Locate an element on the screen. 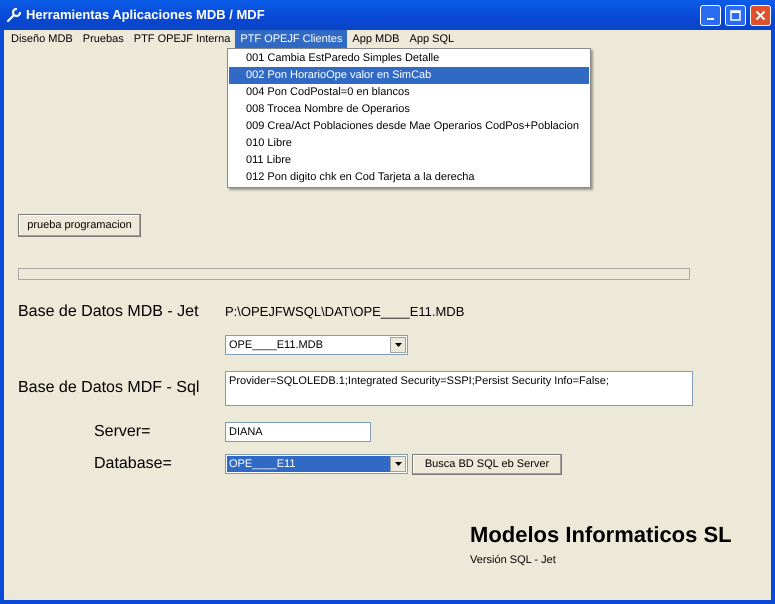  dropdown-item: 011 Libre is located at coordinates (409, 160).